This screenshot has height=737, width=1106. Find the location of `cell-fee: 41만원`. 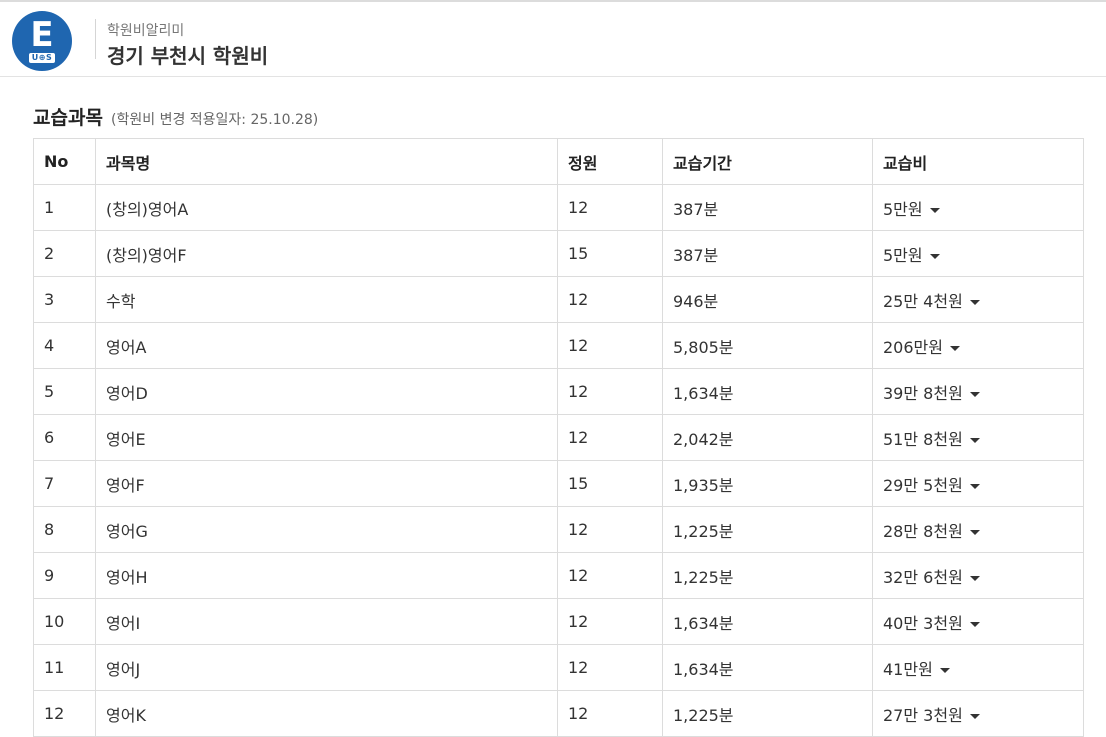

cell-fee: 41만원 is located at coordinates (978, 667).